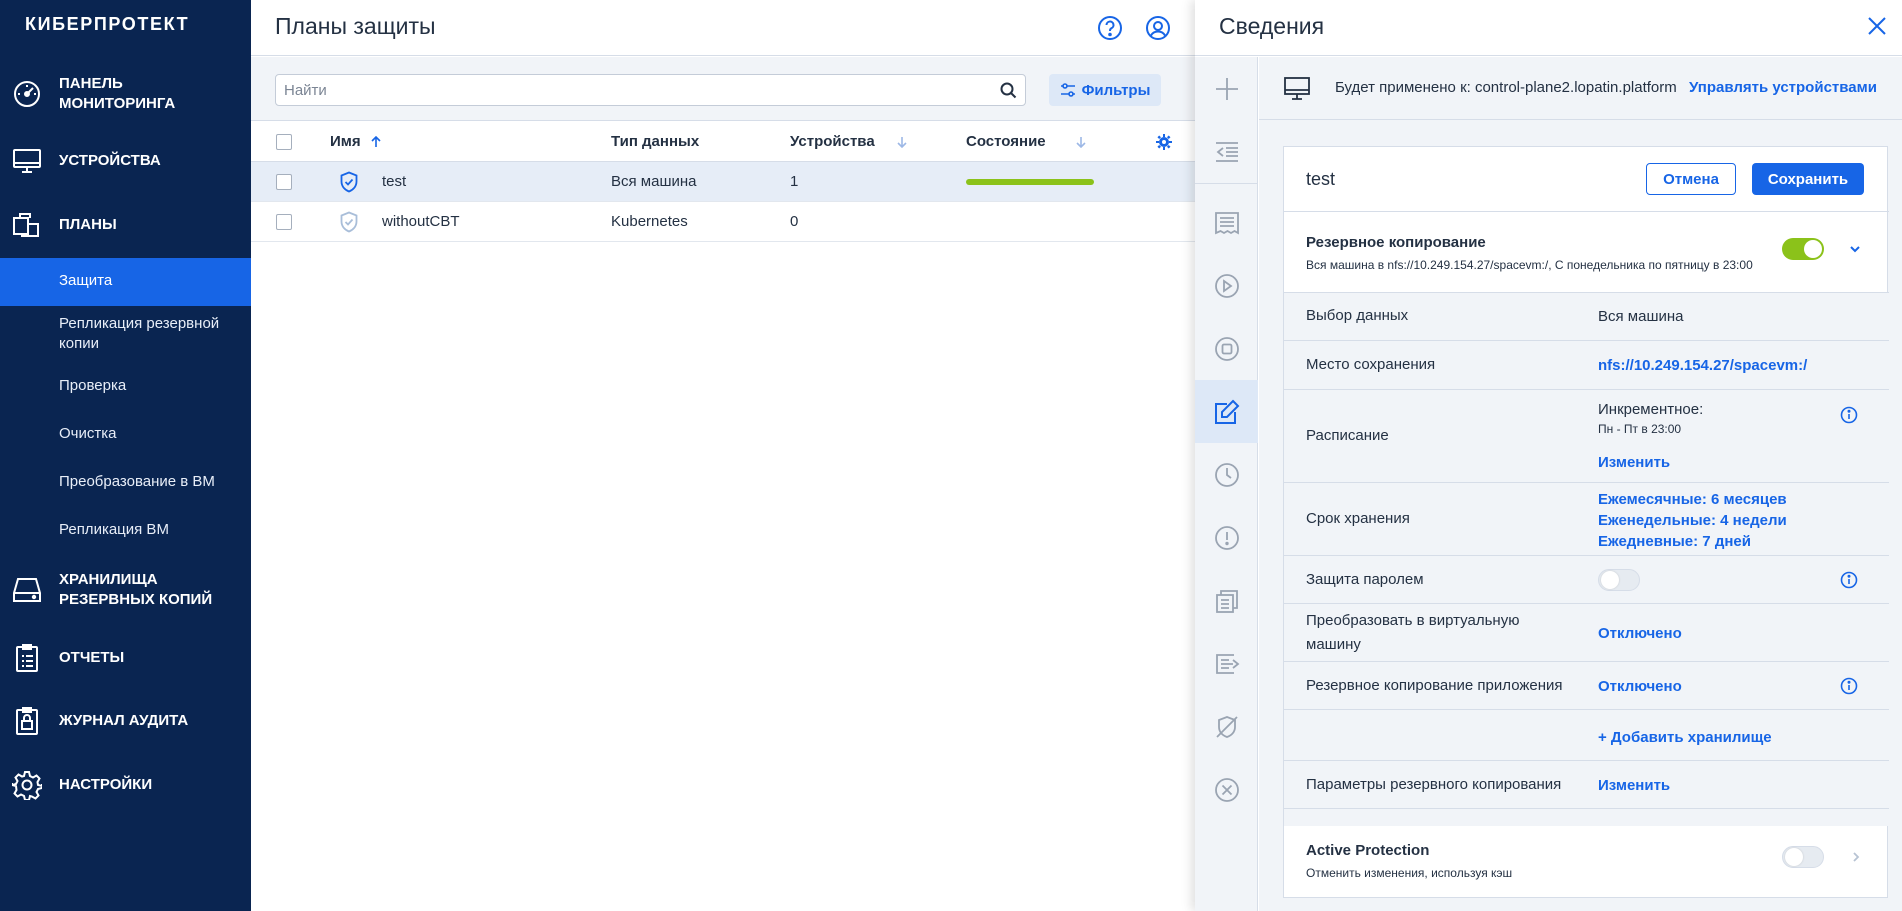 The image size is (1902, 911). What do you see at coordinates (1226, 348) in the screenshot?
I see `stop-button` at bounding box center [1226, 348].